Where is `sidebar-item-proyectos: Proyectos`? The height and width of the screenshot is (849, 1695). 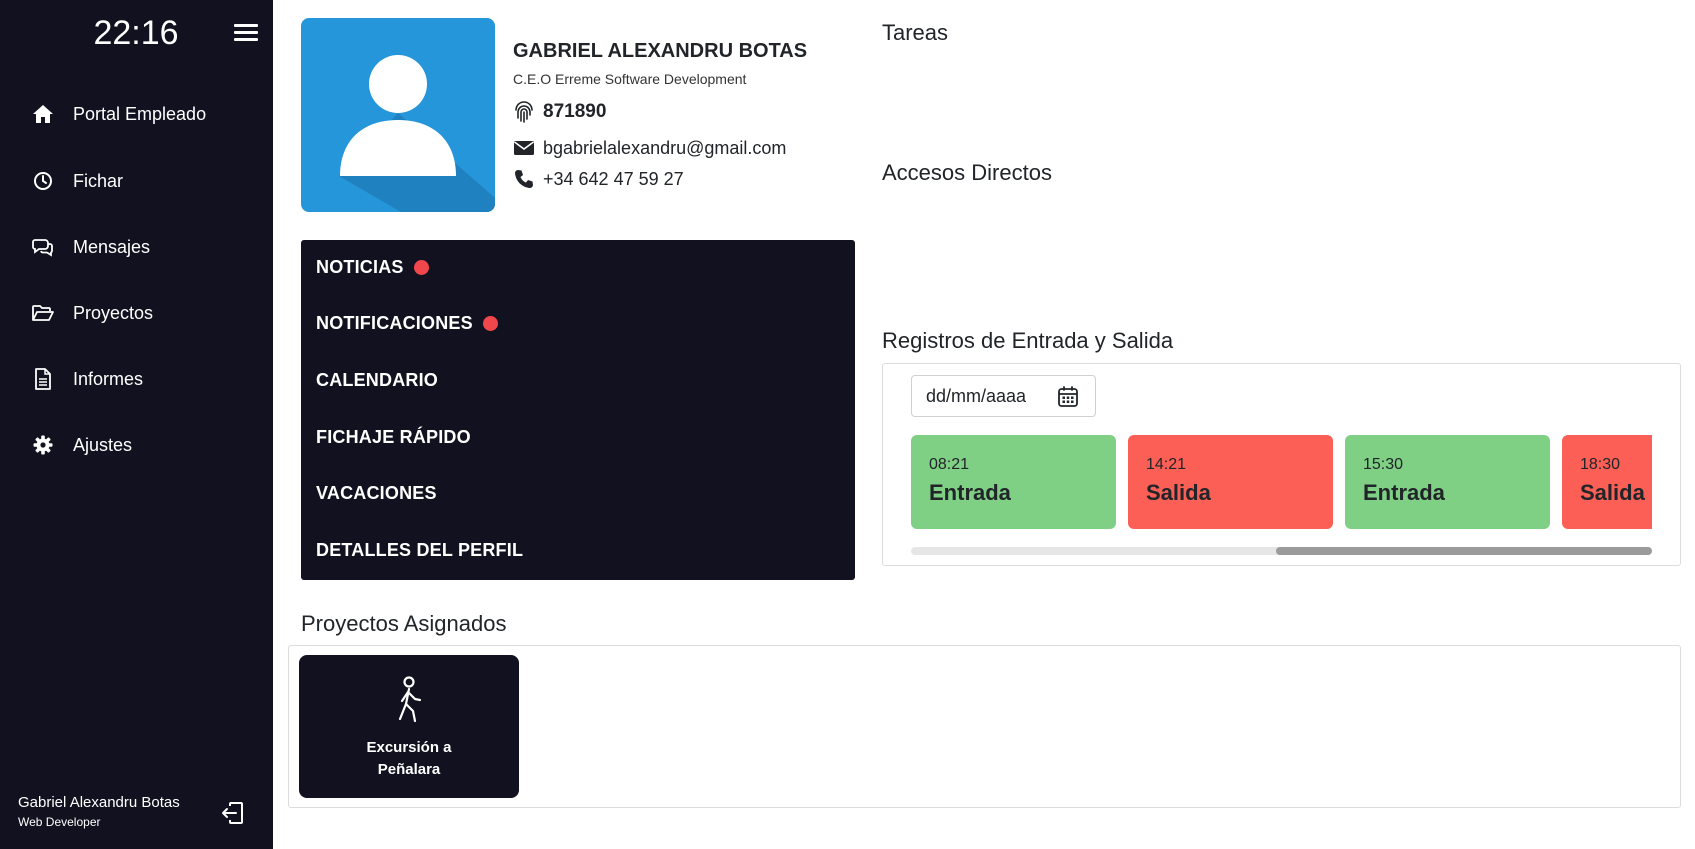 sidebar-item-proyectos: Proyectos is located at coordinates (92, 313).